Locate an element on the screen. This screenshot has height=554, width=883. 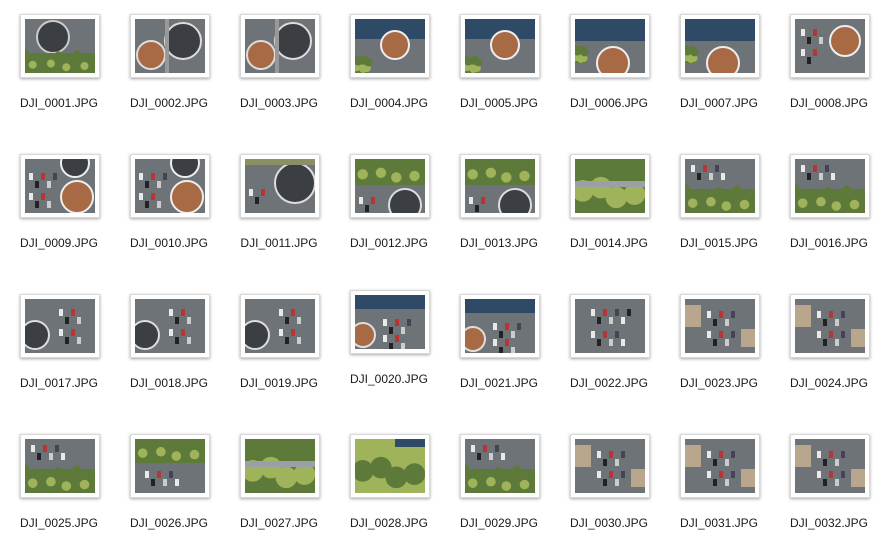
file-name-label: DJI_0003.JPG is located at coordinates (279, 103).